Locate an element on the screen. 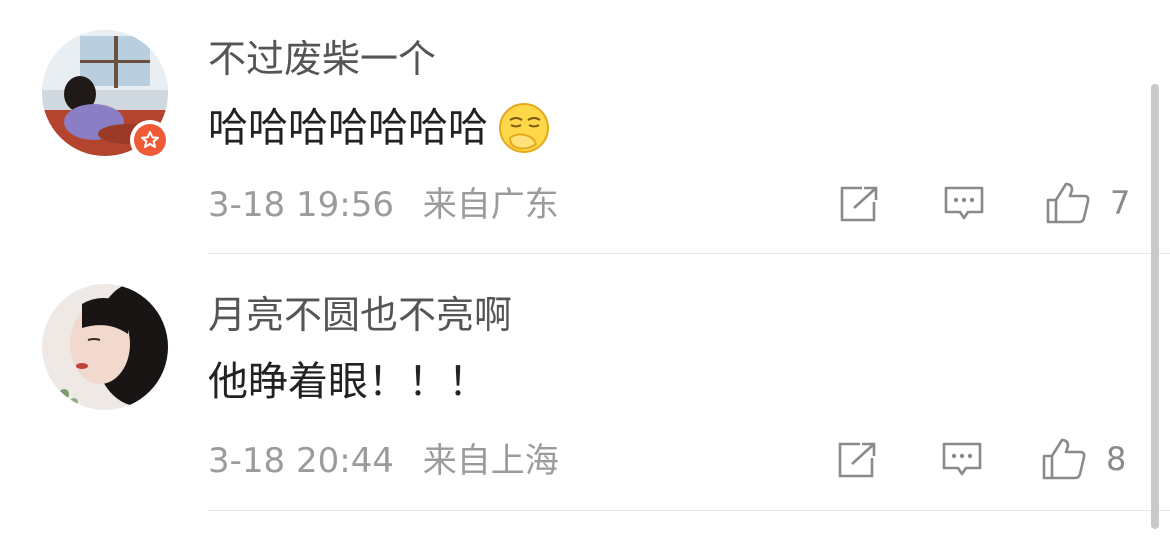 The width and height of the screenshot is (1170, 538). share-button is located at coordinates (857, 460).